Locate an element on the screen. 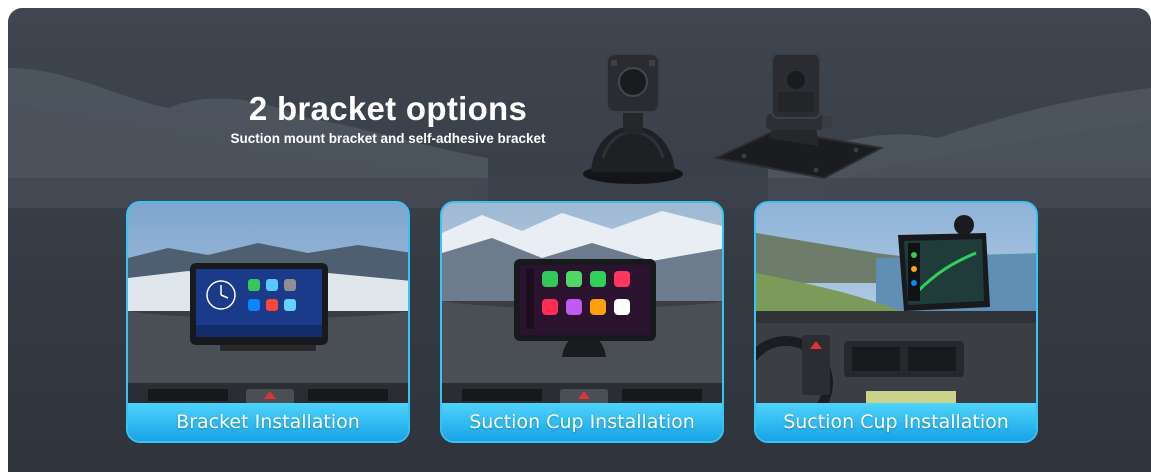 The width and height of the screenshot is (1151, 472). installation-card-suction-cup: Suction Cup Installation is located at coordinates (582, 322).